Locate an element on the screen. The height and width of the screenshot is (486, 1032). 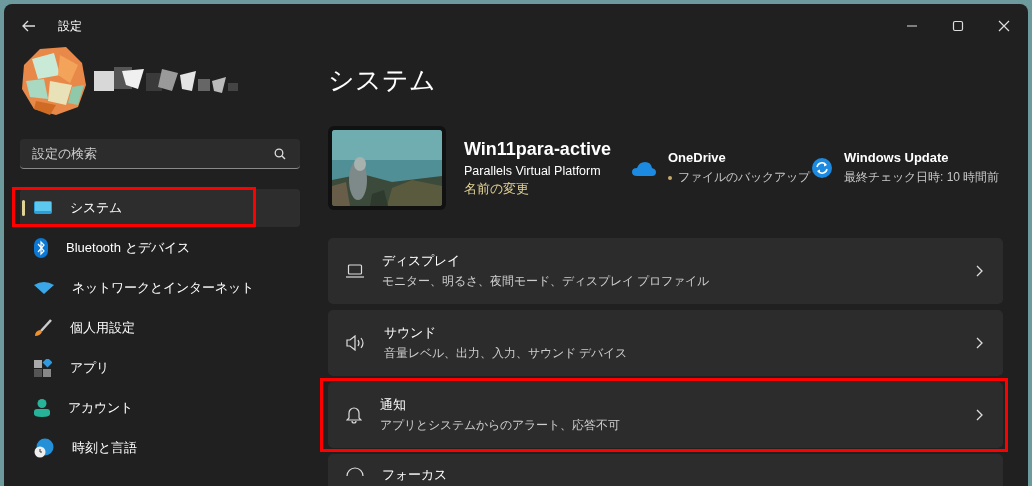
status-dot-icon is located at coordinates (670, 177).